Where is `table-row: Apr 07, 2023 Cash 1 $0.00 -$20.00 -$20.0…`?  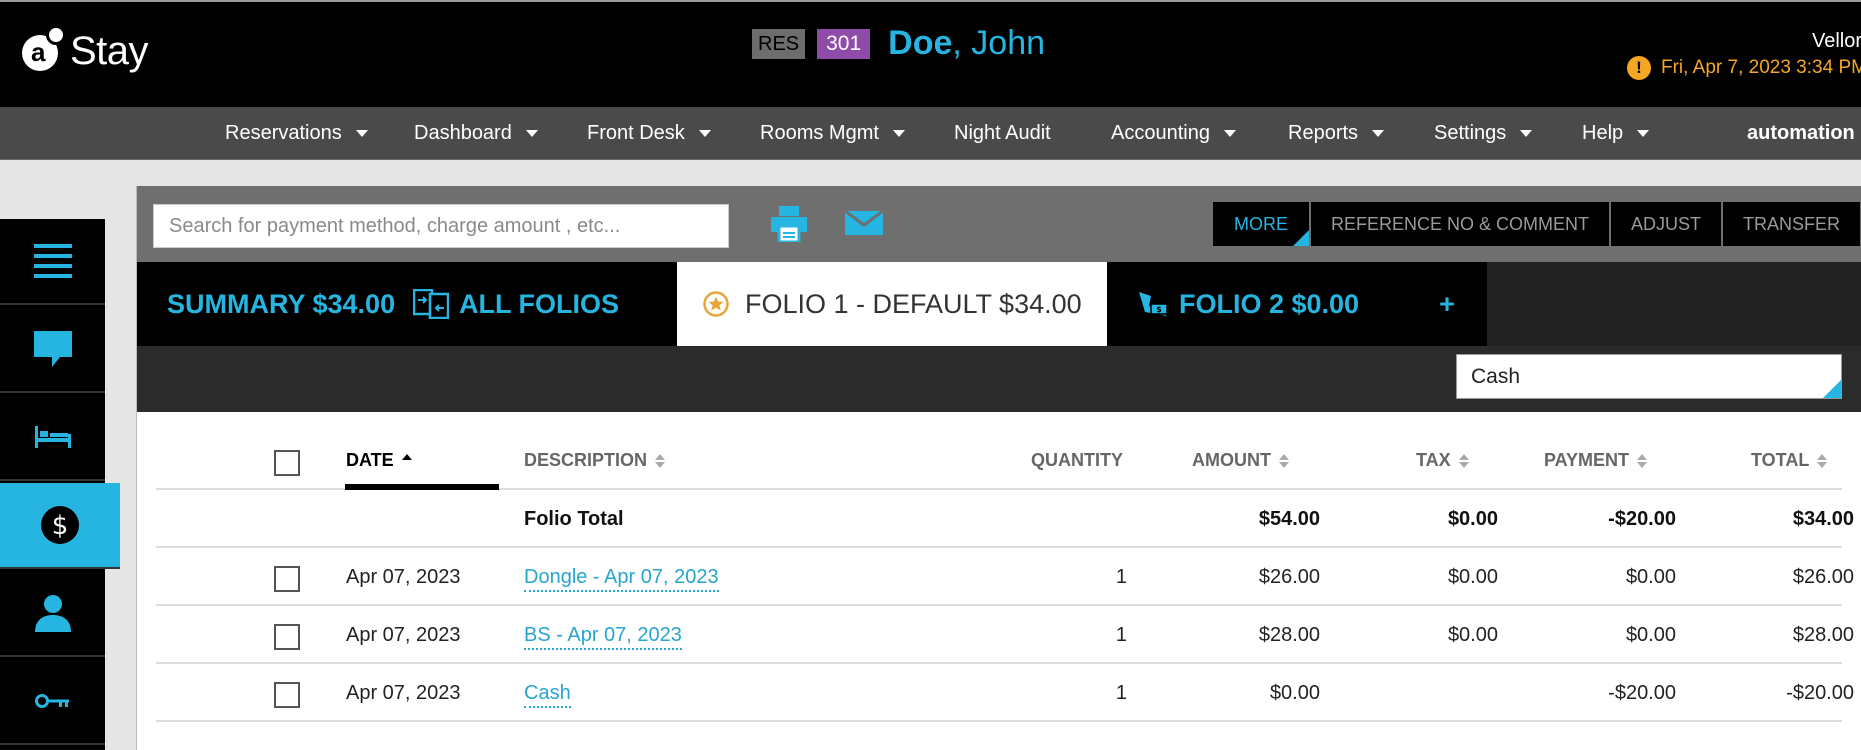
table-row: Apr 07, 2023 Cash 1 $0.00 -$20.00 -$20.0… is located at coordinates (1005, 693).